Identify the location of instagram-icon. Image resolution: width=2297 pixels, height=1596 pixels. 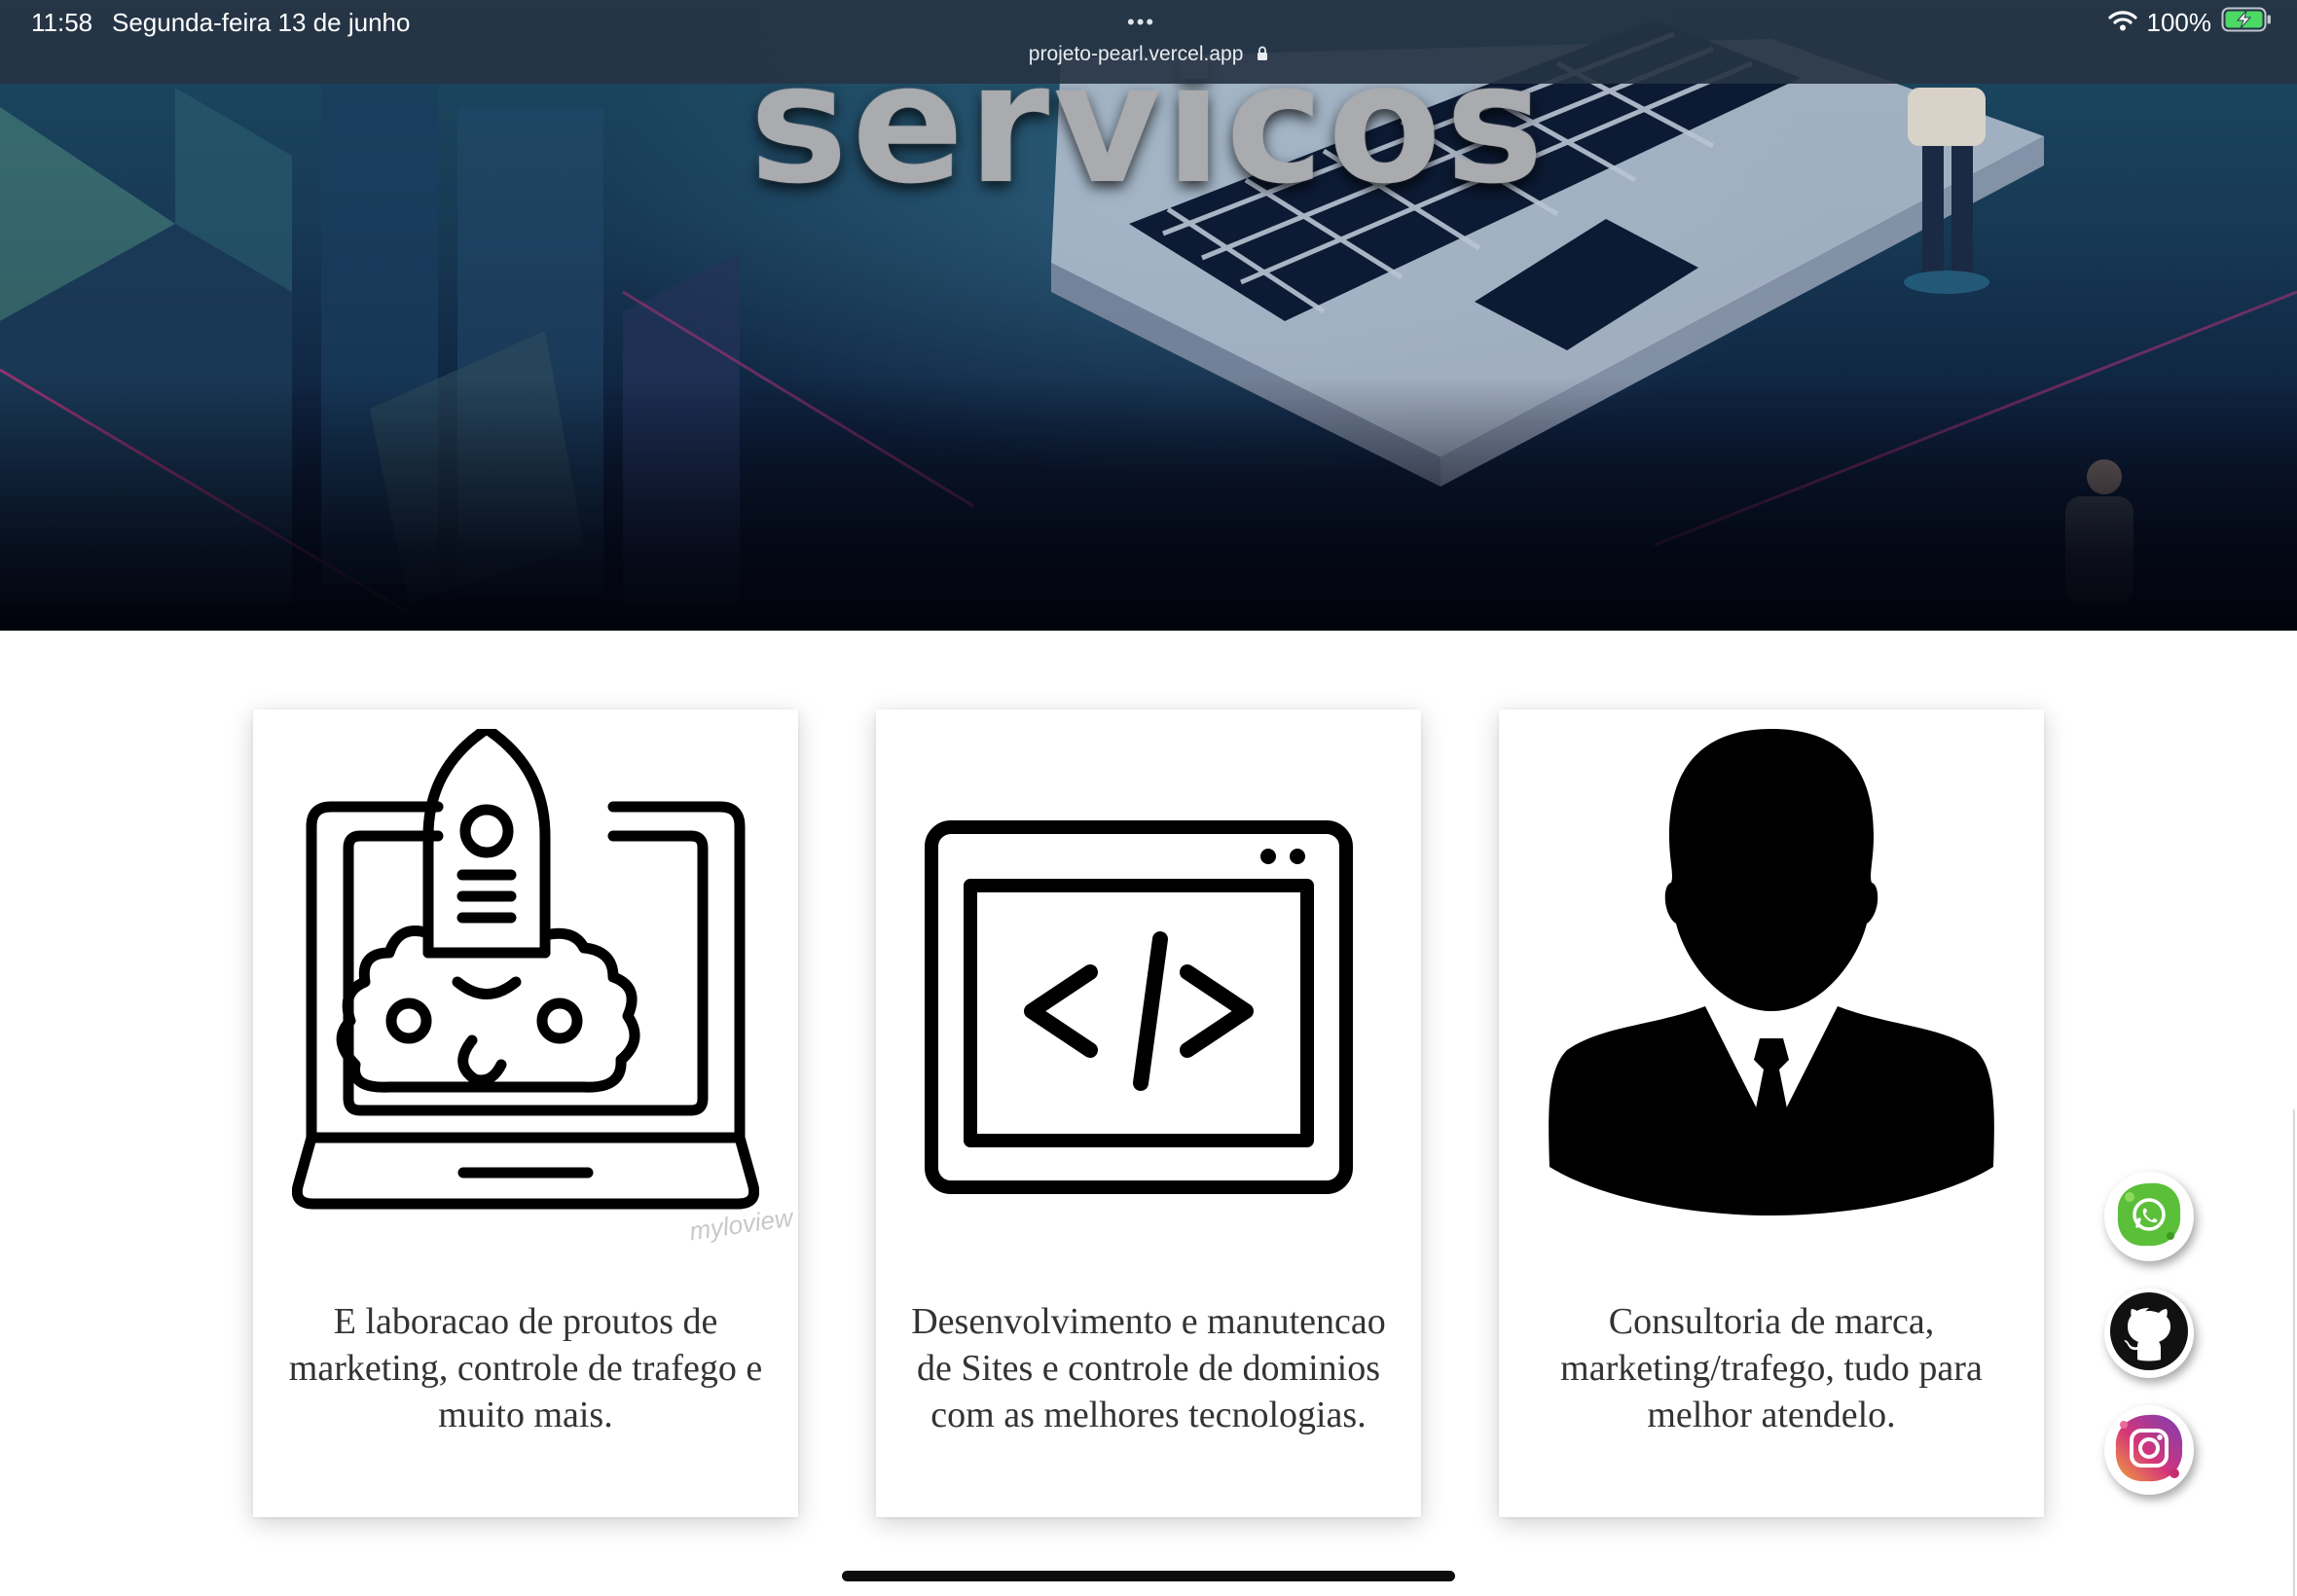
(2149, 1451).